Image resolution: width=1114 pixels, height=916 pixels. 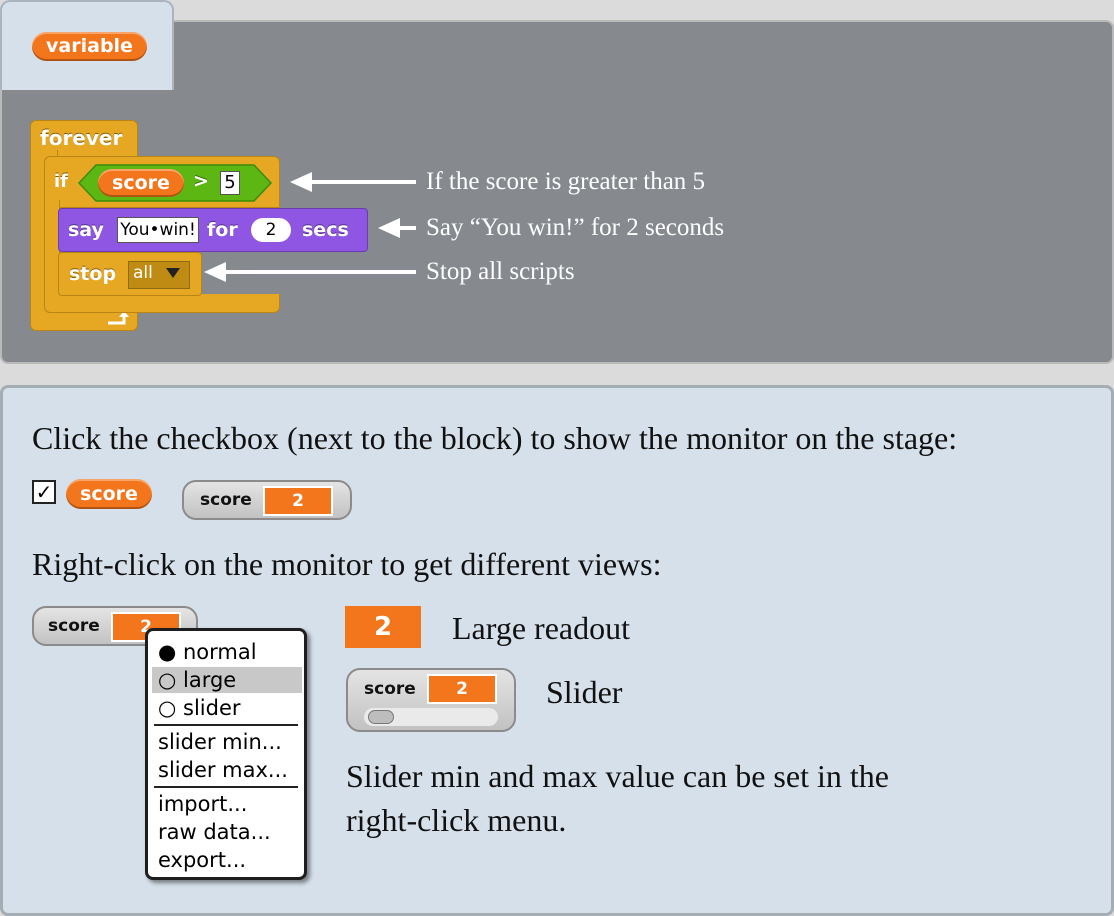 I want to click on say-text-input: You•win!, so click(x=158, y=230).